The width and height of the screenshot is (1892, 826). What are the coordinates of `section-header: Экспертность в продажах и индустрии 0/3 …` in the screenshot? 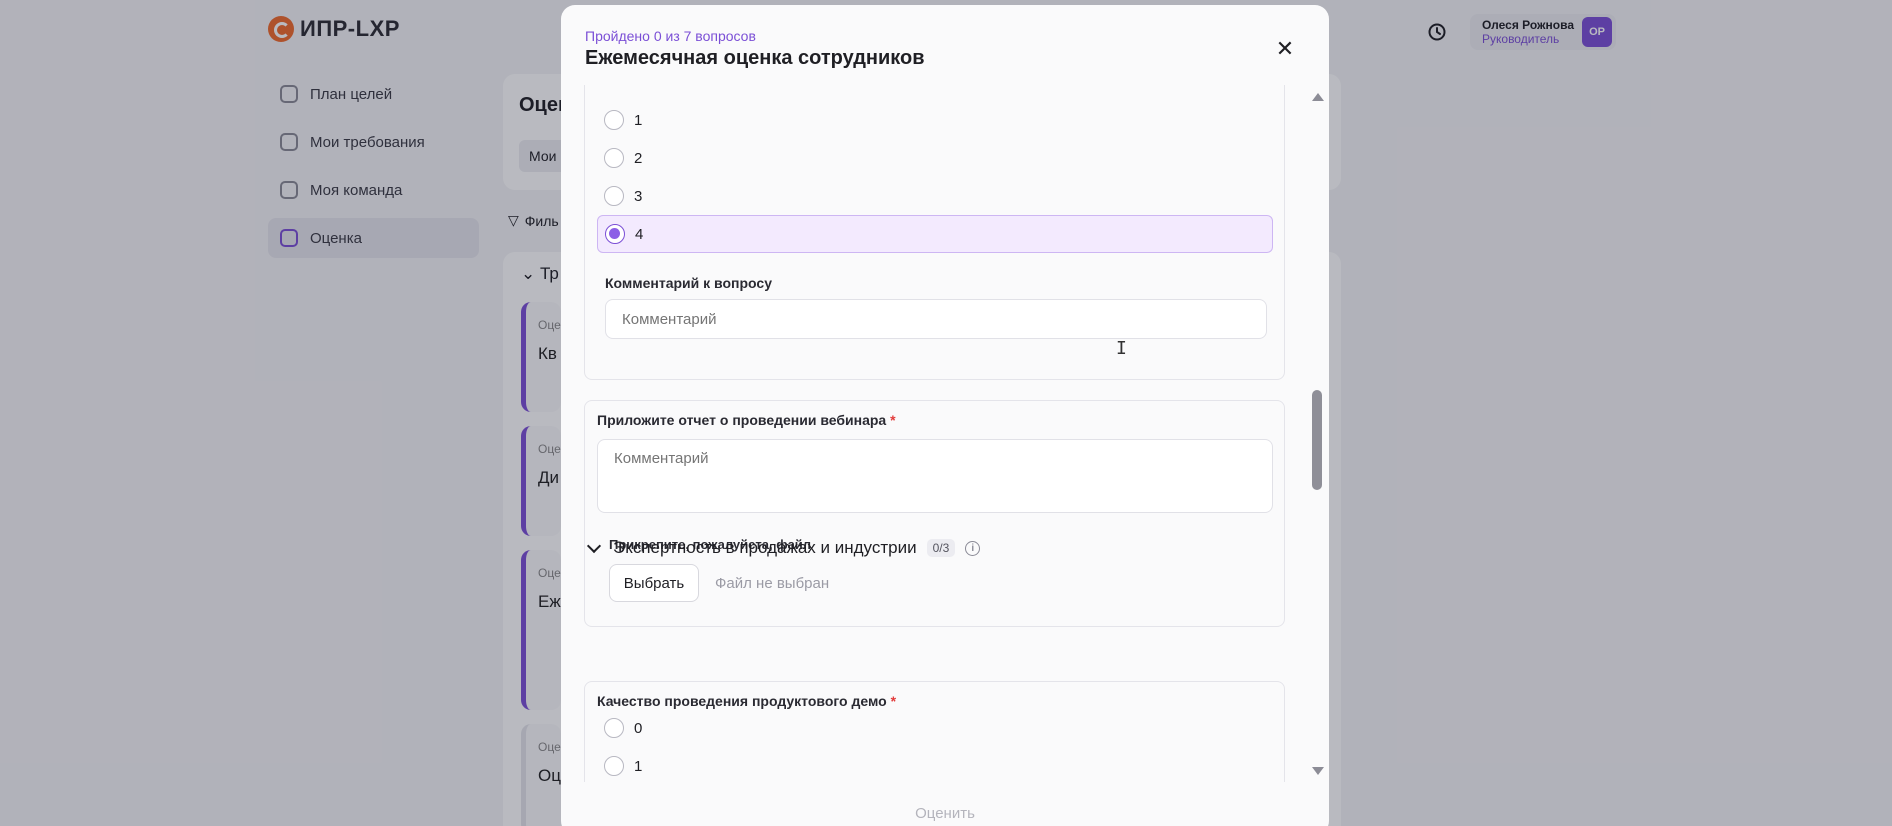 It's located at (783, 548).